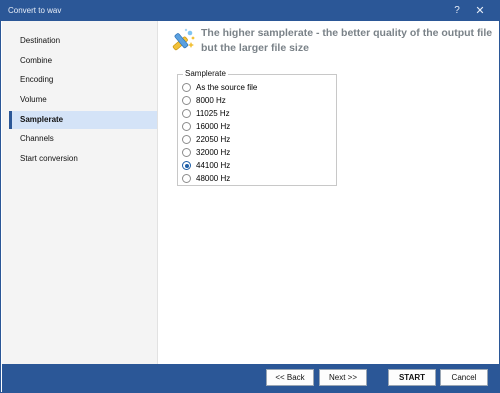  Describe the element at coordinates (35, 10) in the screenshot. I see `window-title: Convert to wav` at that location.